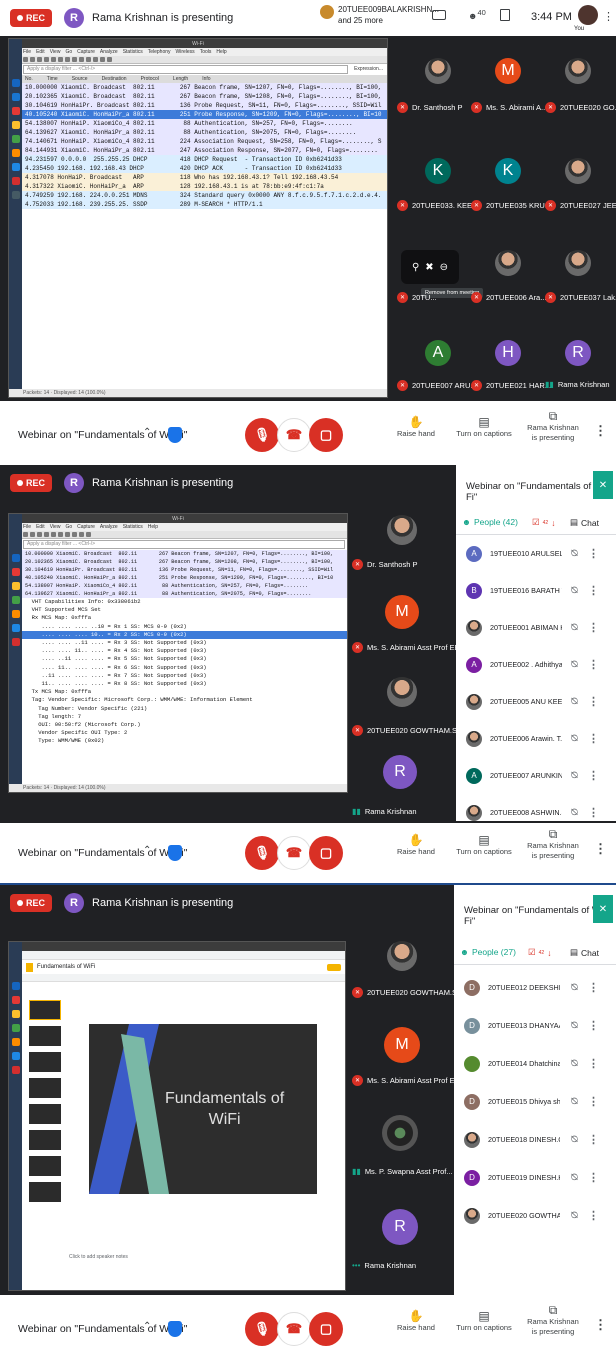 Image resolution: width=616 pixels, height=1363 pixels. I want to click on detail-line: OUI: 00:50:f2 (Microsoft Corp.), so click(178, 725).